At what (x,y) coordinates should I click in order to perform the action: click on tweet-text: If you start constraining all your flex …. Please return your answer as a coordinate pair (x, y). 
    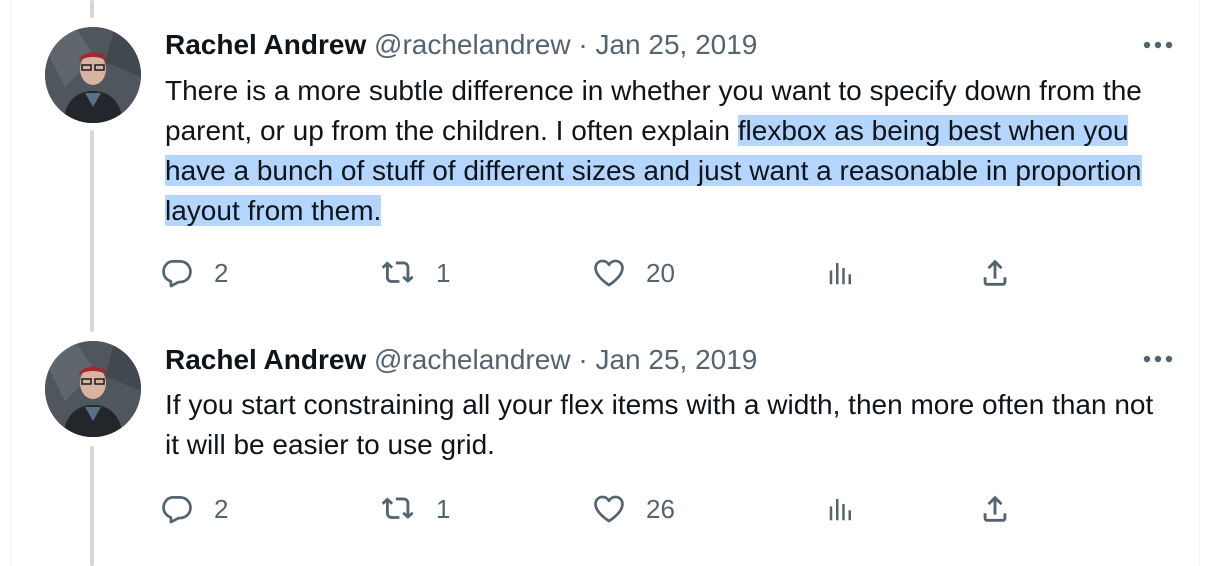
    Looking at the image, I should click on (665, 425).